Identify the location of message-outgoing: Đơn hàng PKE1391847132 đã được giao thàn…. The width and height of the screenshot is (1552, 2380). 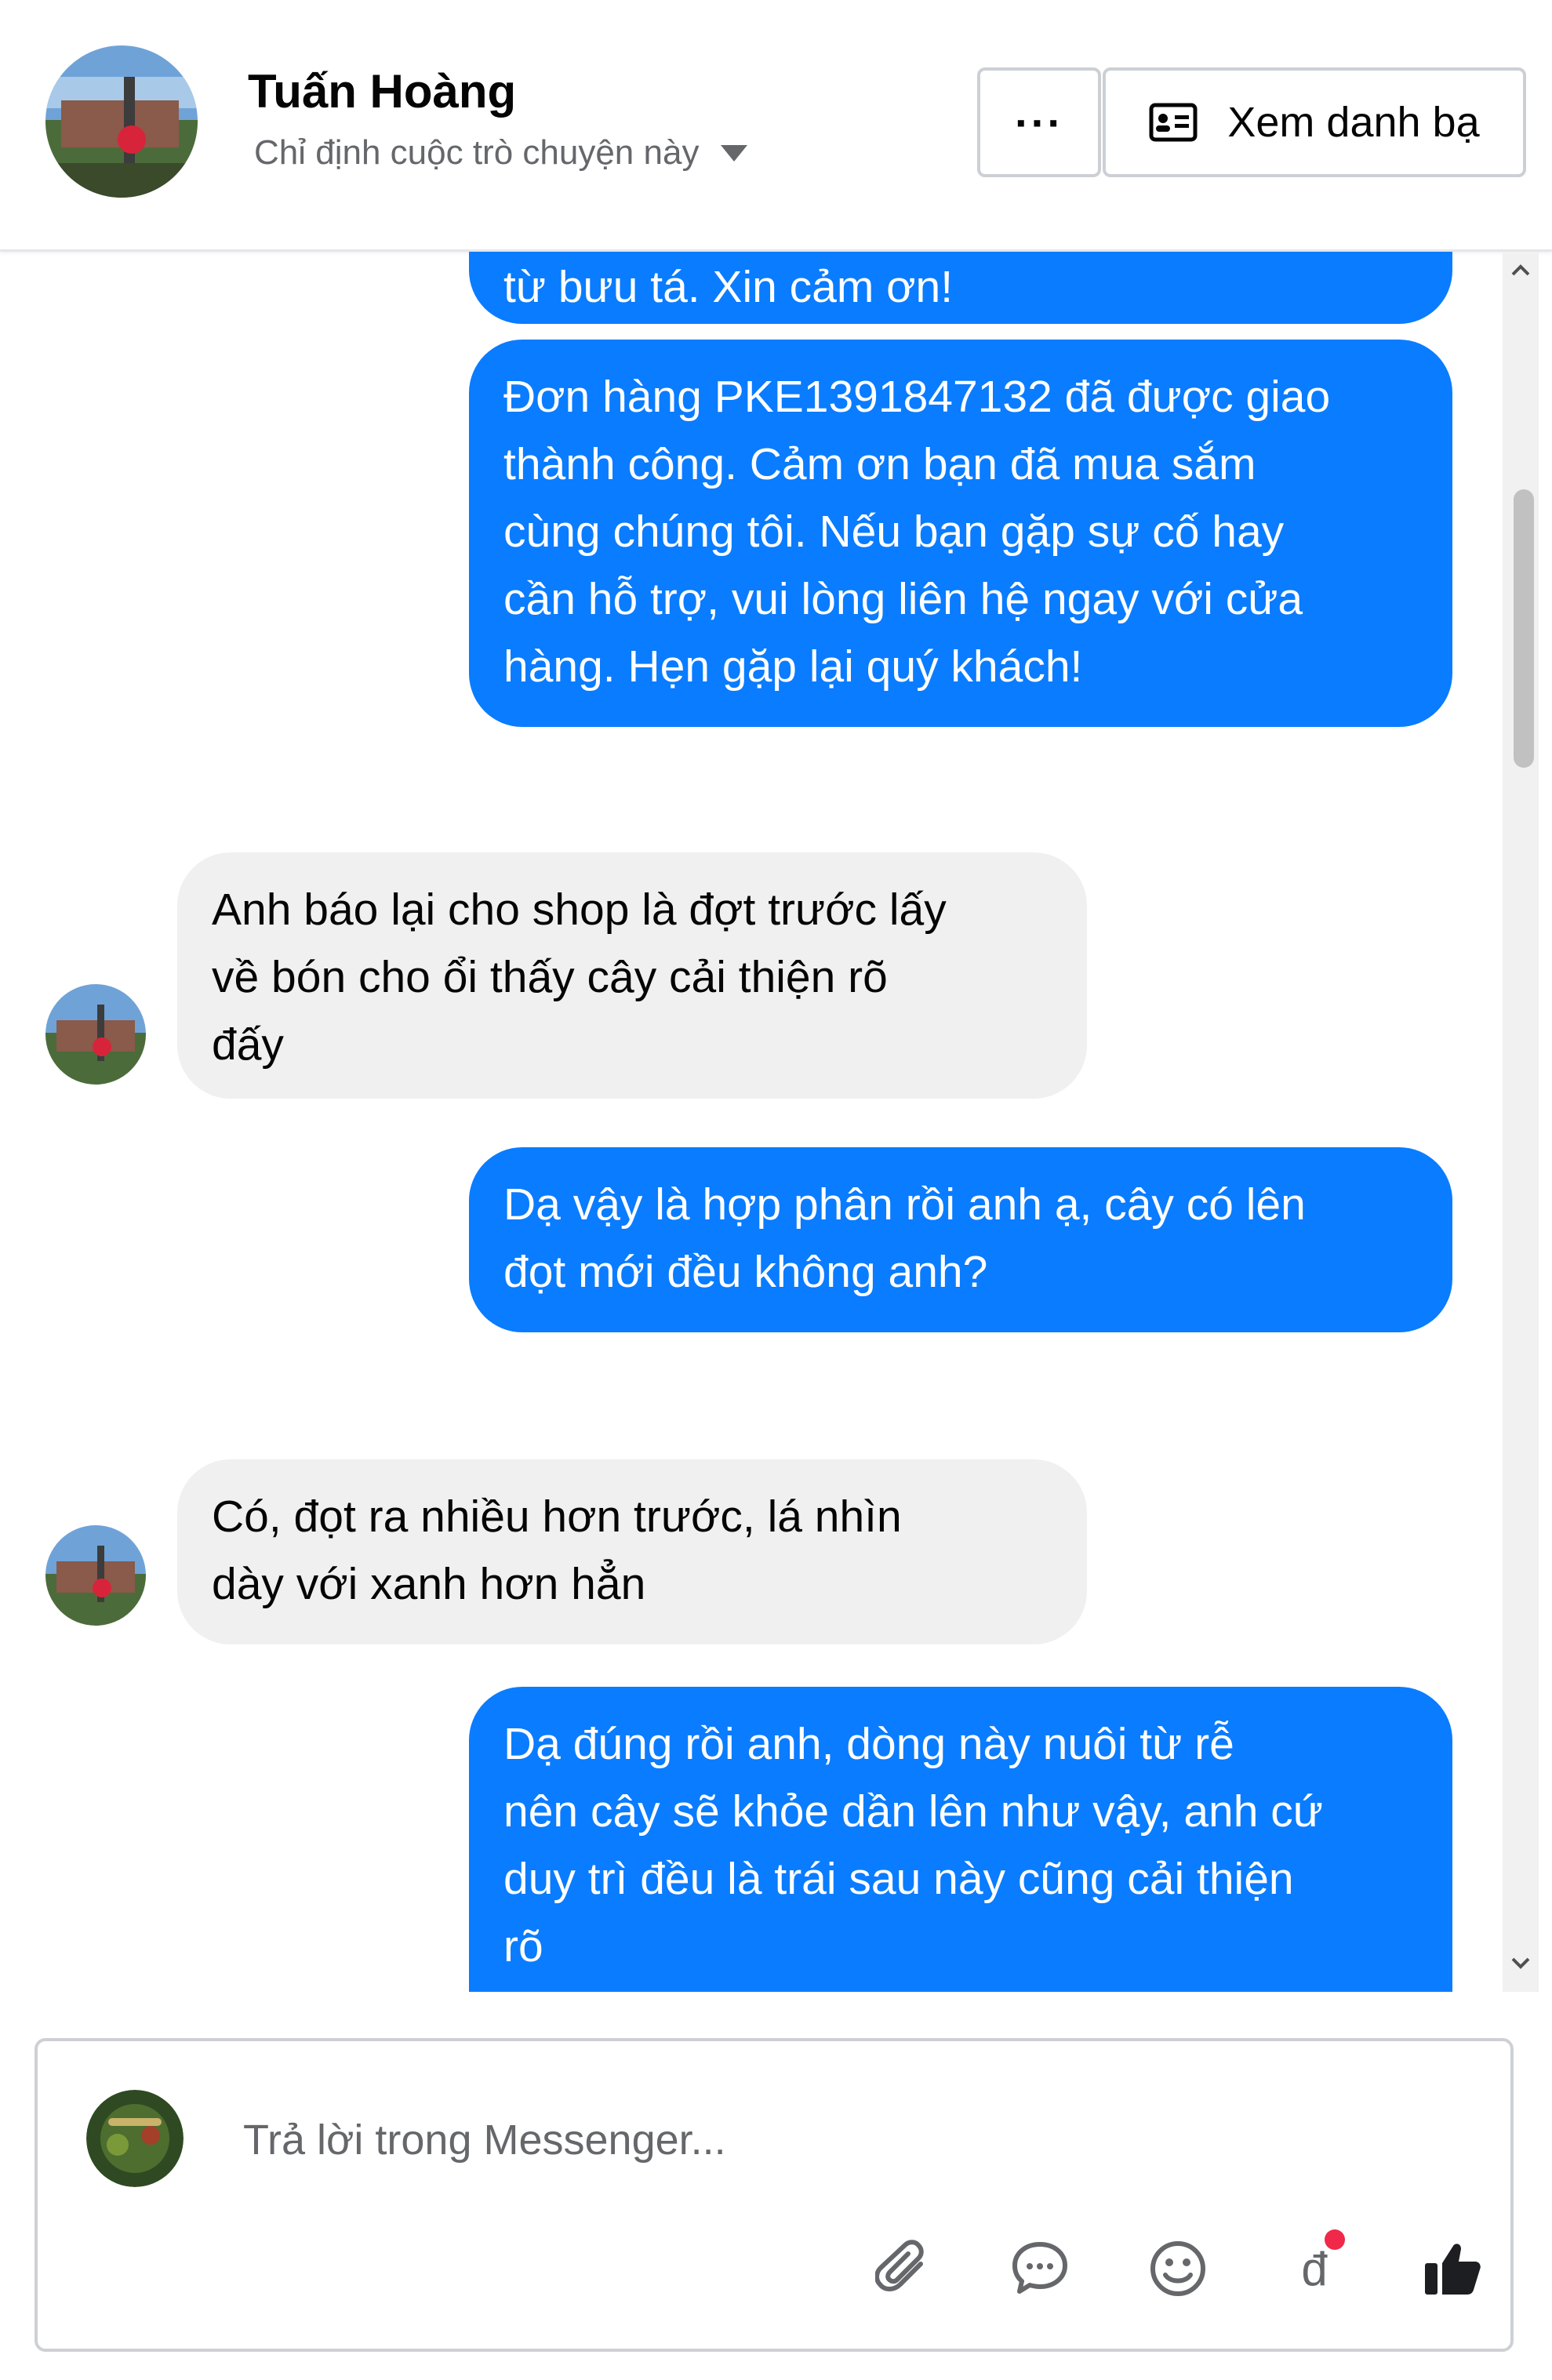
(960, 533).